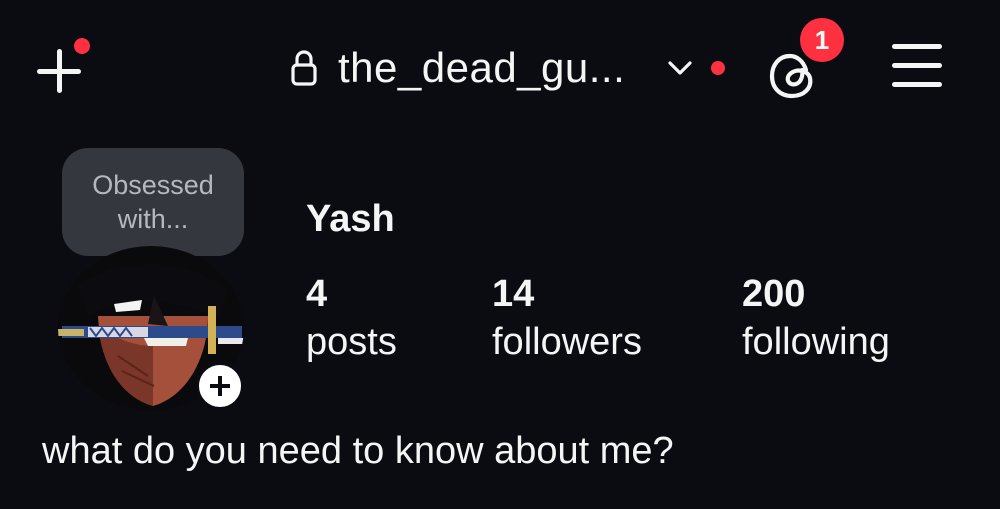 Image resolution: width=1000 pixels, height=509 pixels. What do you see at coordinates (317, 294) in the screenshot?
I see `posts-count: 4` at bounding box center [317, 294].